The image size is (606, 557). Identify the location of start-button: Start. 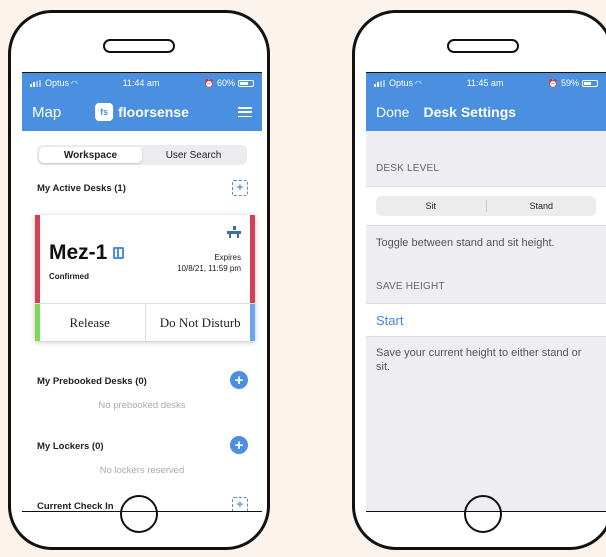
(486, 320).